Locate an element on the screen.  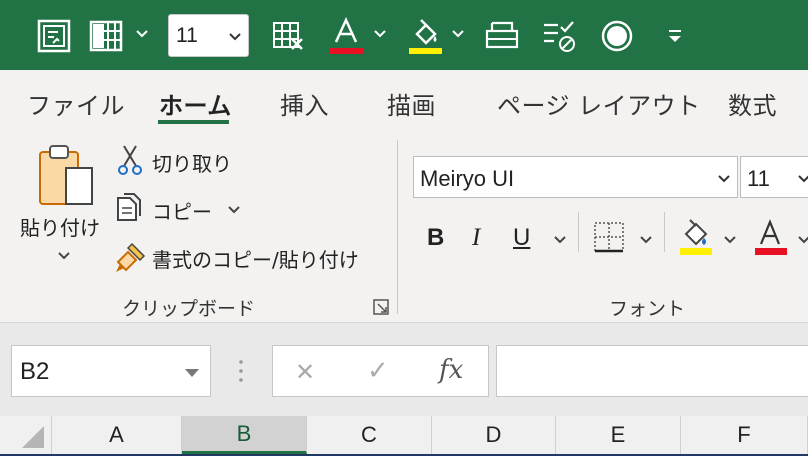
font-size-value: 11 is located at coordinates (758, 178).